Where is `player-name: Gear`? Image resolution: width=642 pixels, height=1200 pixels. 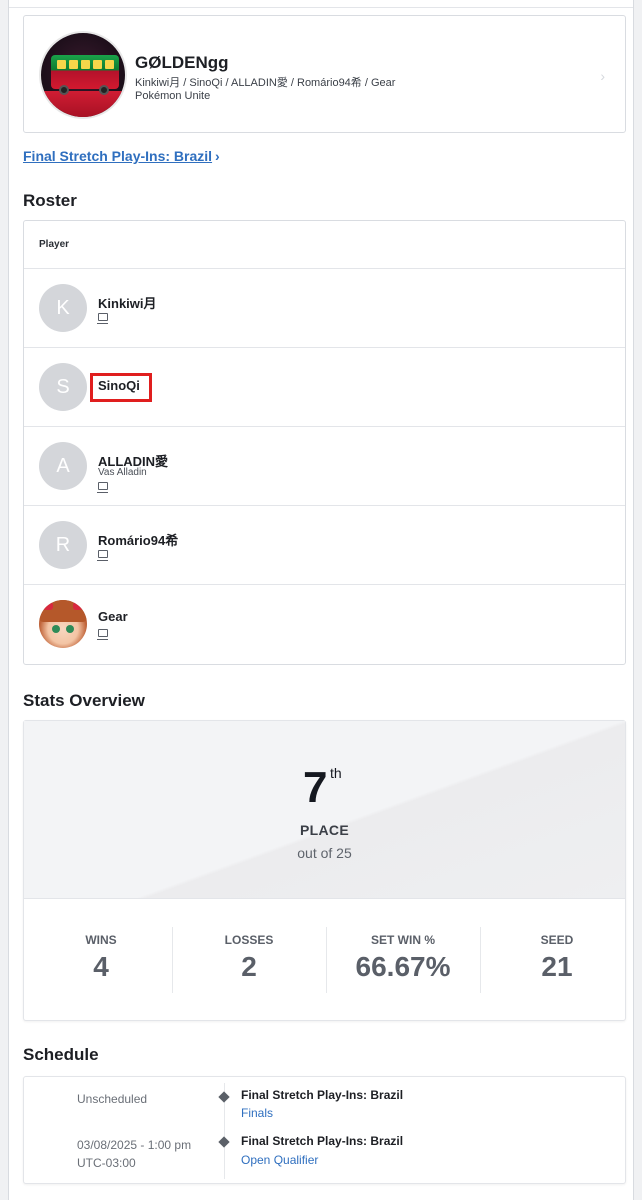 player-name: Gear is located at coordinates (113, 616).